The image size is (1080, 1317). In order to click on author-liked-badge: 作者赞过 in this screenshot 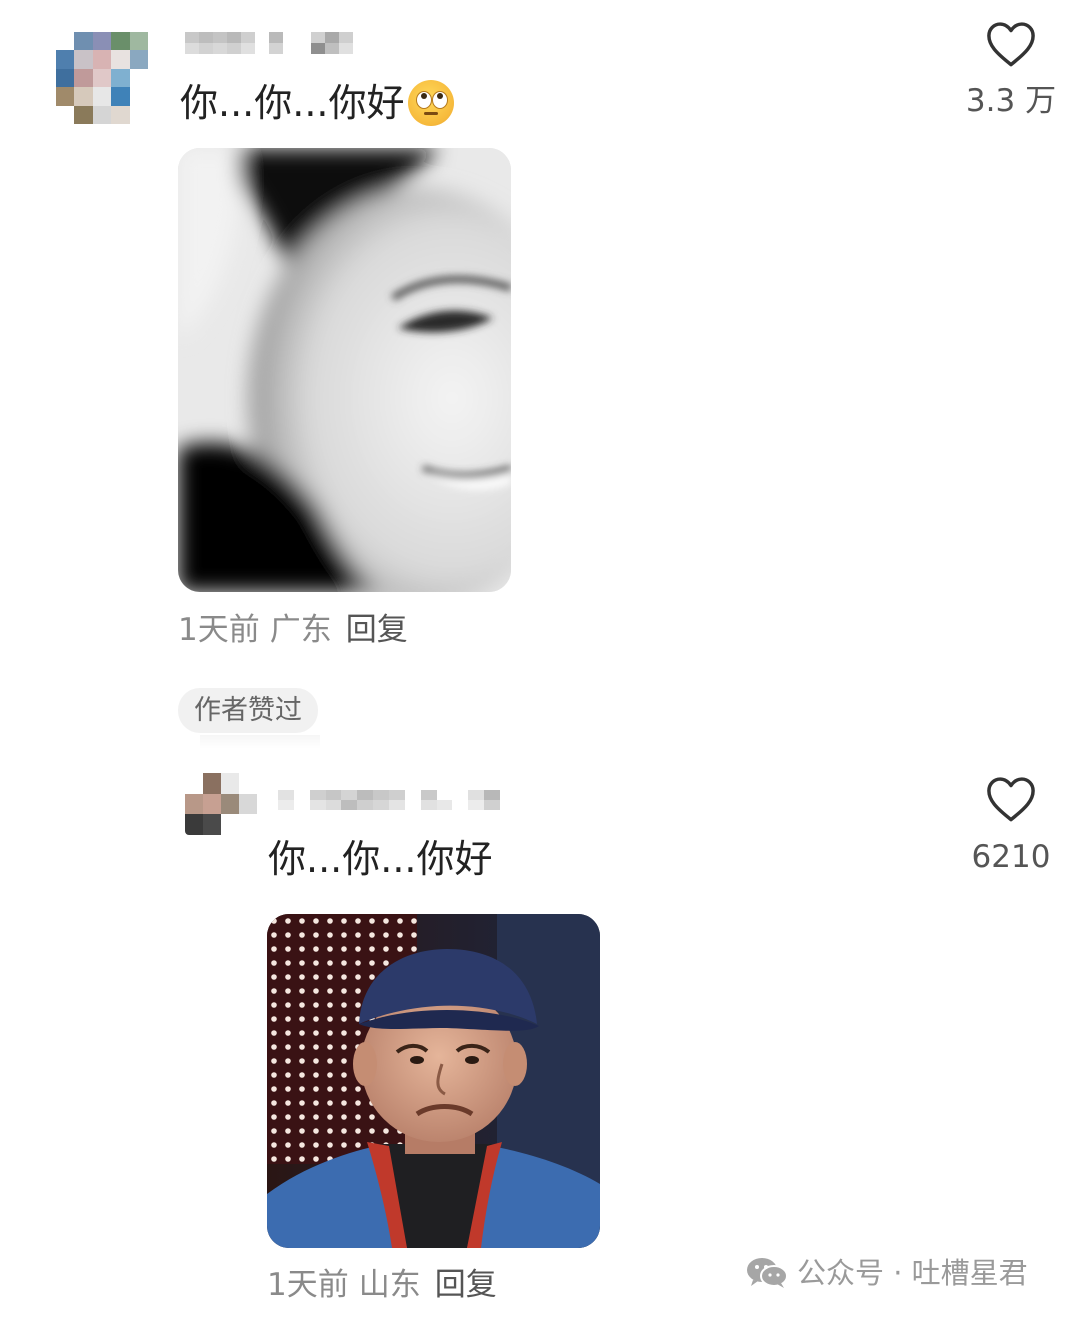, I will do `click(248, 710)`.